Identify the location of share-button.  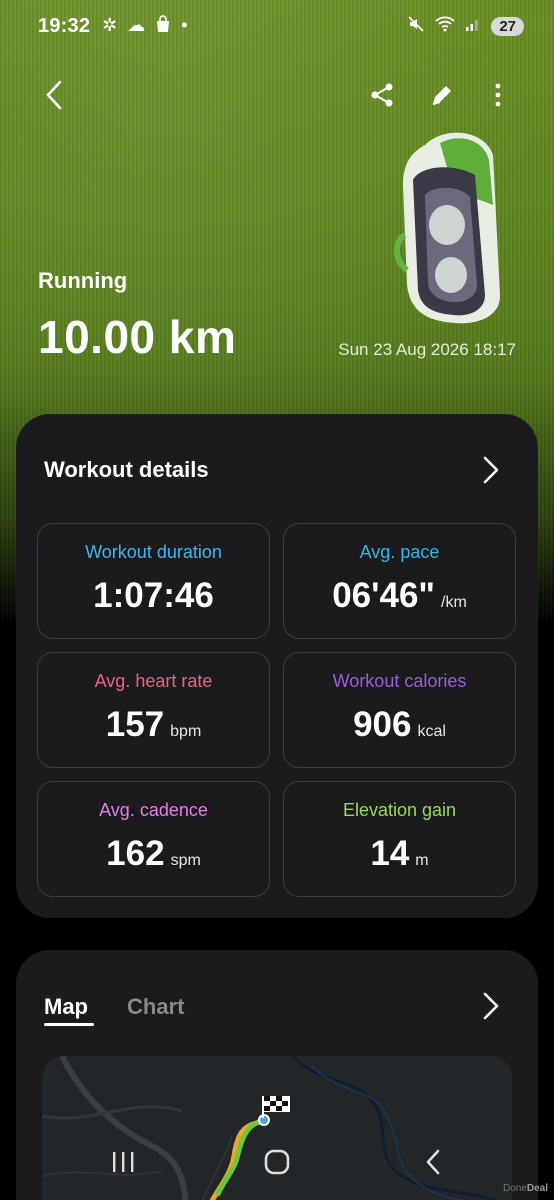
(382, 95).